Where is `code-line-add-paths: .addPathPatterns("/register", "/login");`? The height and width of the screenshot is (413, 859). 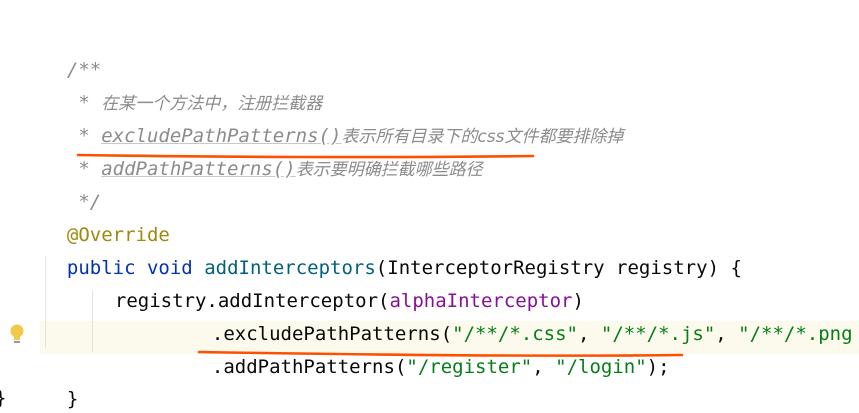
code-line-add-paths: .addPathPatterns("/register", "/login"); is located at coordinates (429, 351).